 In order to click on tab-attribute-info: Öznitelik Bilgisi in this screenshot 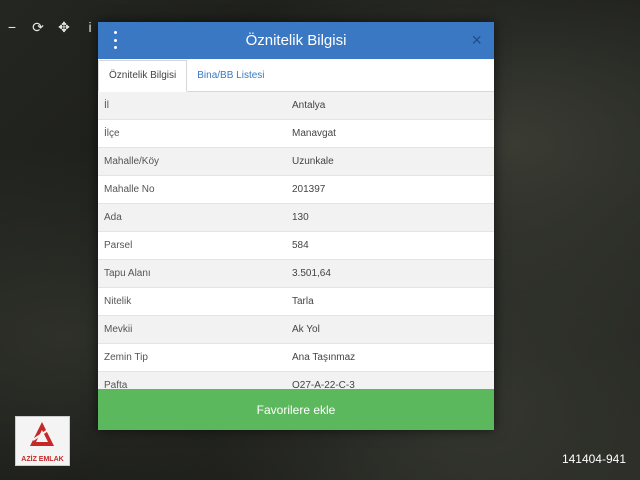, I will do `click(143, 76)`.